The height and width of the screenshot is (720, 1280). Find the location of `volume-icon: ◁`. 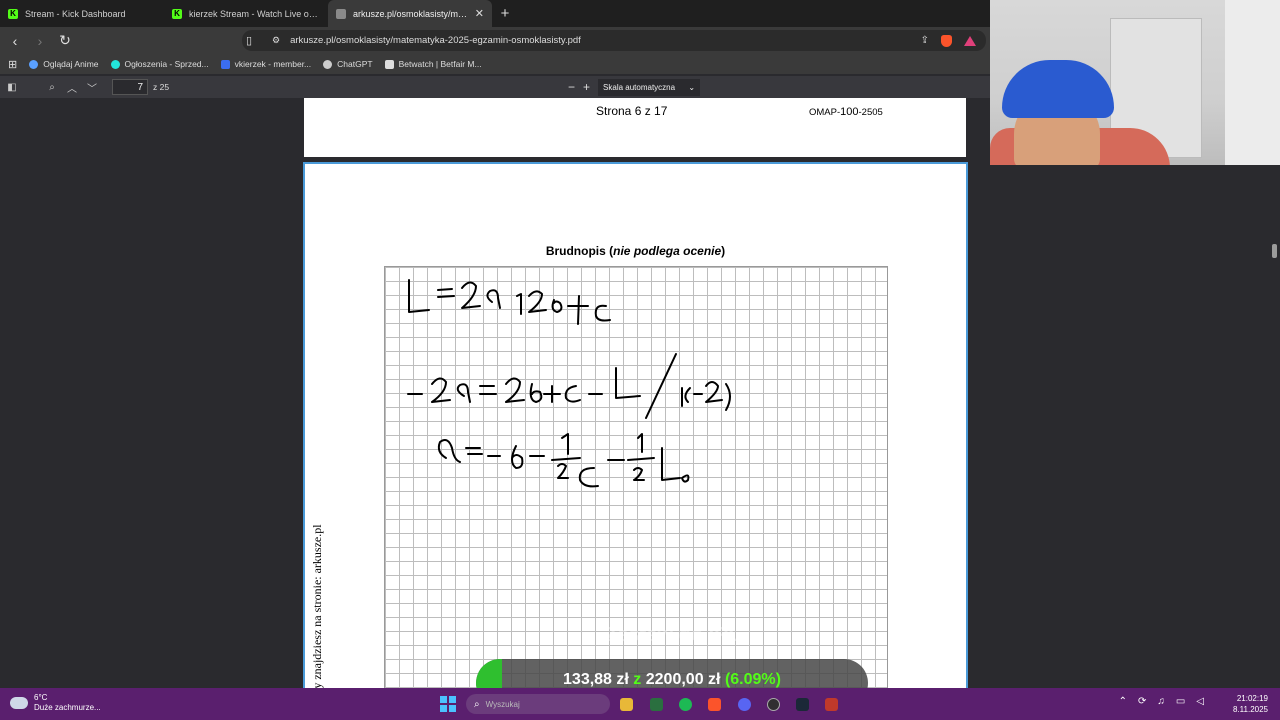

volume-icon: ◁ is located at coordinates (1200, 701).